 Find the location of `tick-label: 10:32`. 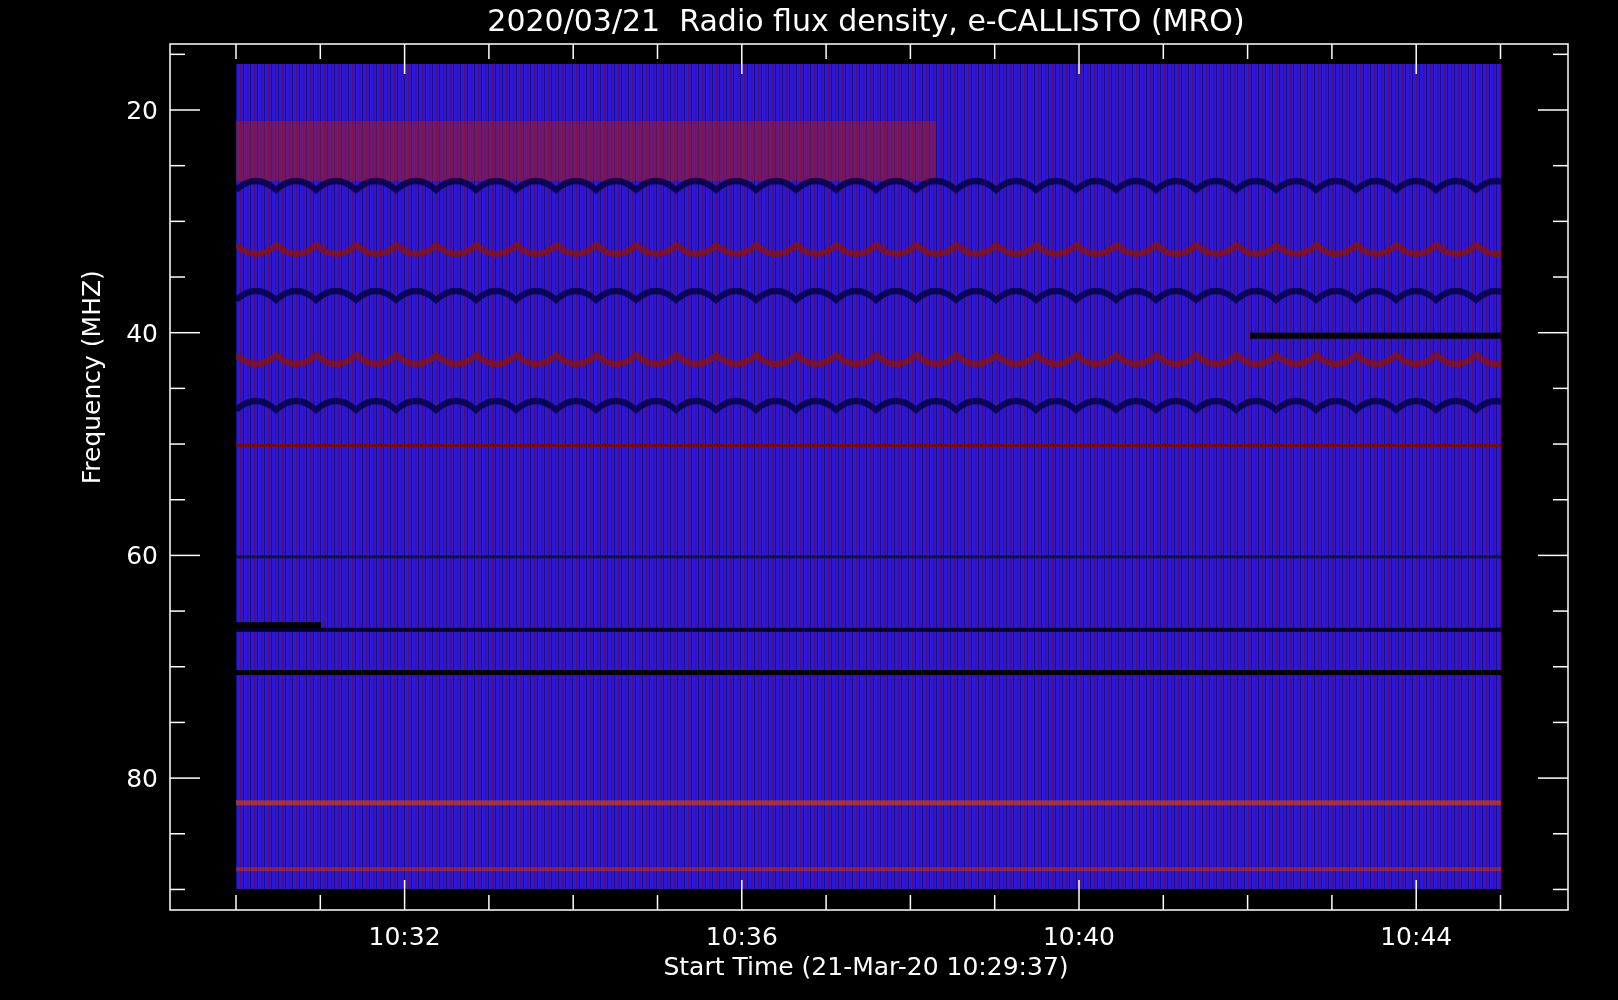

tick-label: 10:32 is located at coordinates (404, 936).